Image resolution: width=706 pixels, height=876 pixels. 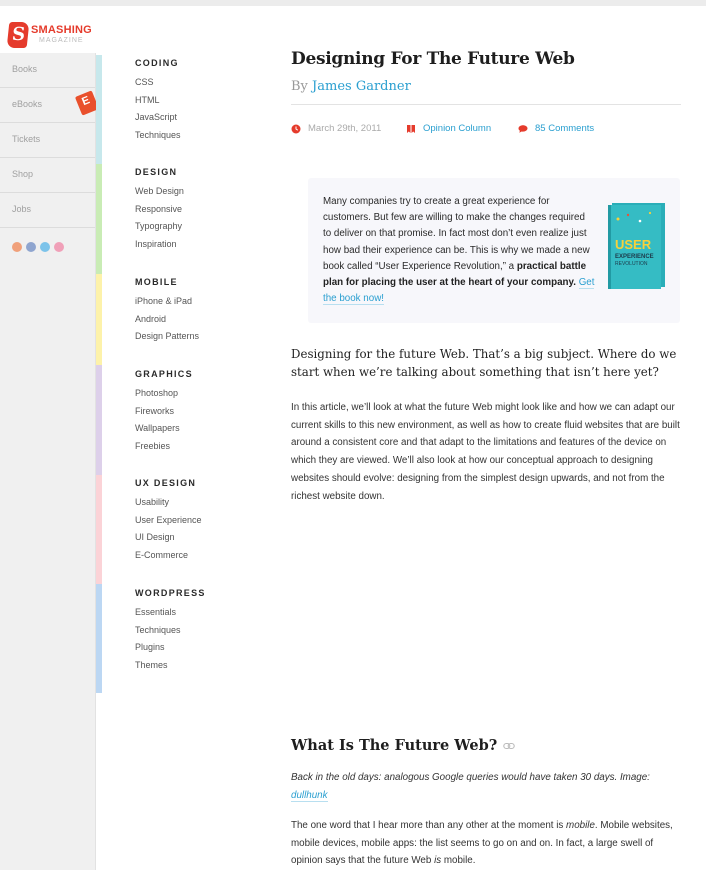 I want to click on meta-column: Opinion Column, so click(x=448, y=128).